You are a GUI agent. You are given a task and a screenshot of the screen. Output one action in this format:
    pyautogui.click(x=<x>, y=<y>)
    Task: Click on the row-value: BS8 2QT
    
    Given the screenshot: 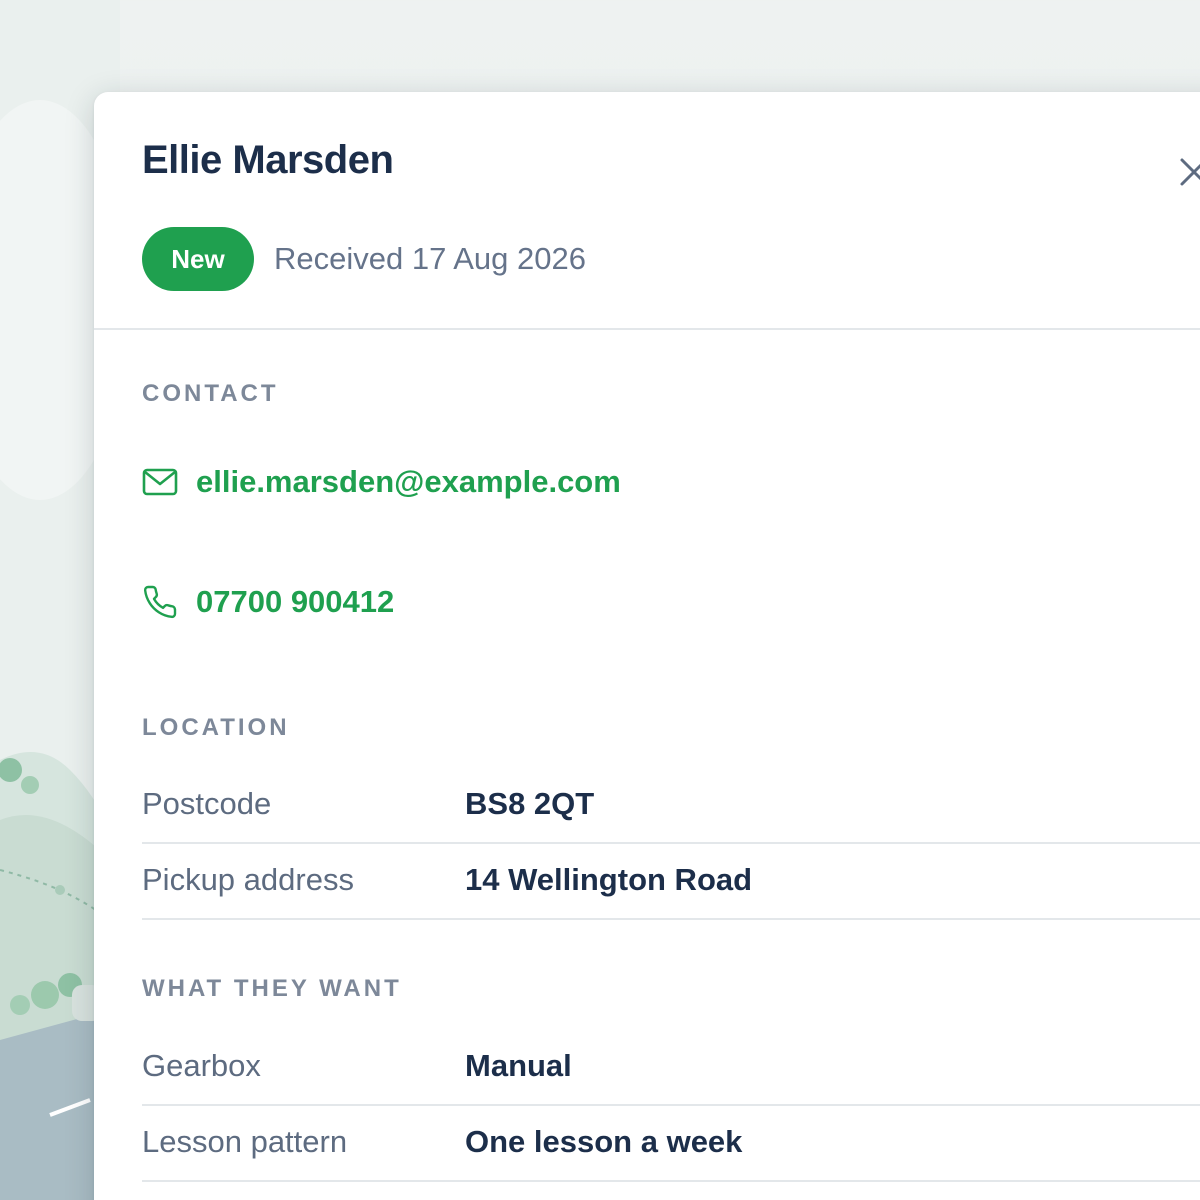 What is the action you would take?
    pyautogui.click(x=530, y=803)
    